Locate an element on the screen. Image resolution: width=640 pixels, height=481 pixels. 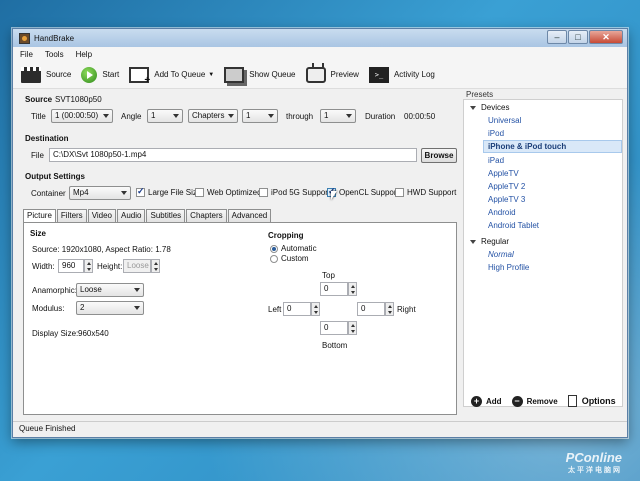
preset-ipod: iPod is located at coordinates (496, 133).